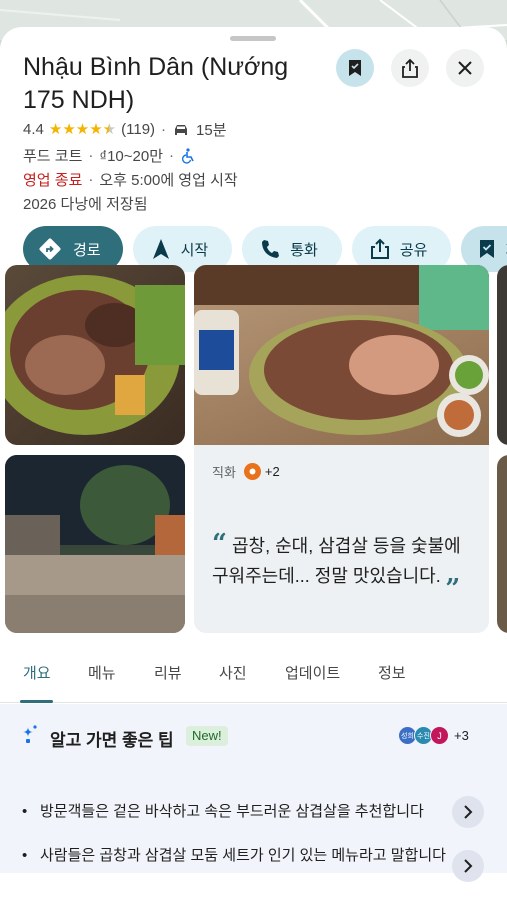  What do you see at coordinates (53, 156) in the screenshot?
I see `category-label: 푸드 코트` at bounding box center [53, 156].